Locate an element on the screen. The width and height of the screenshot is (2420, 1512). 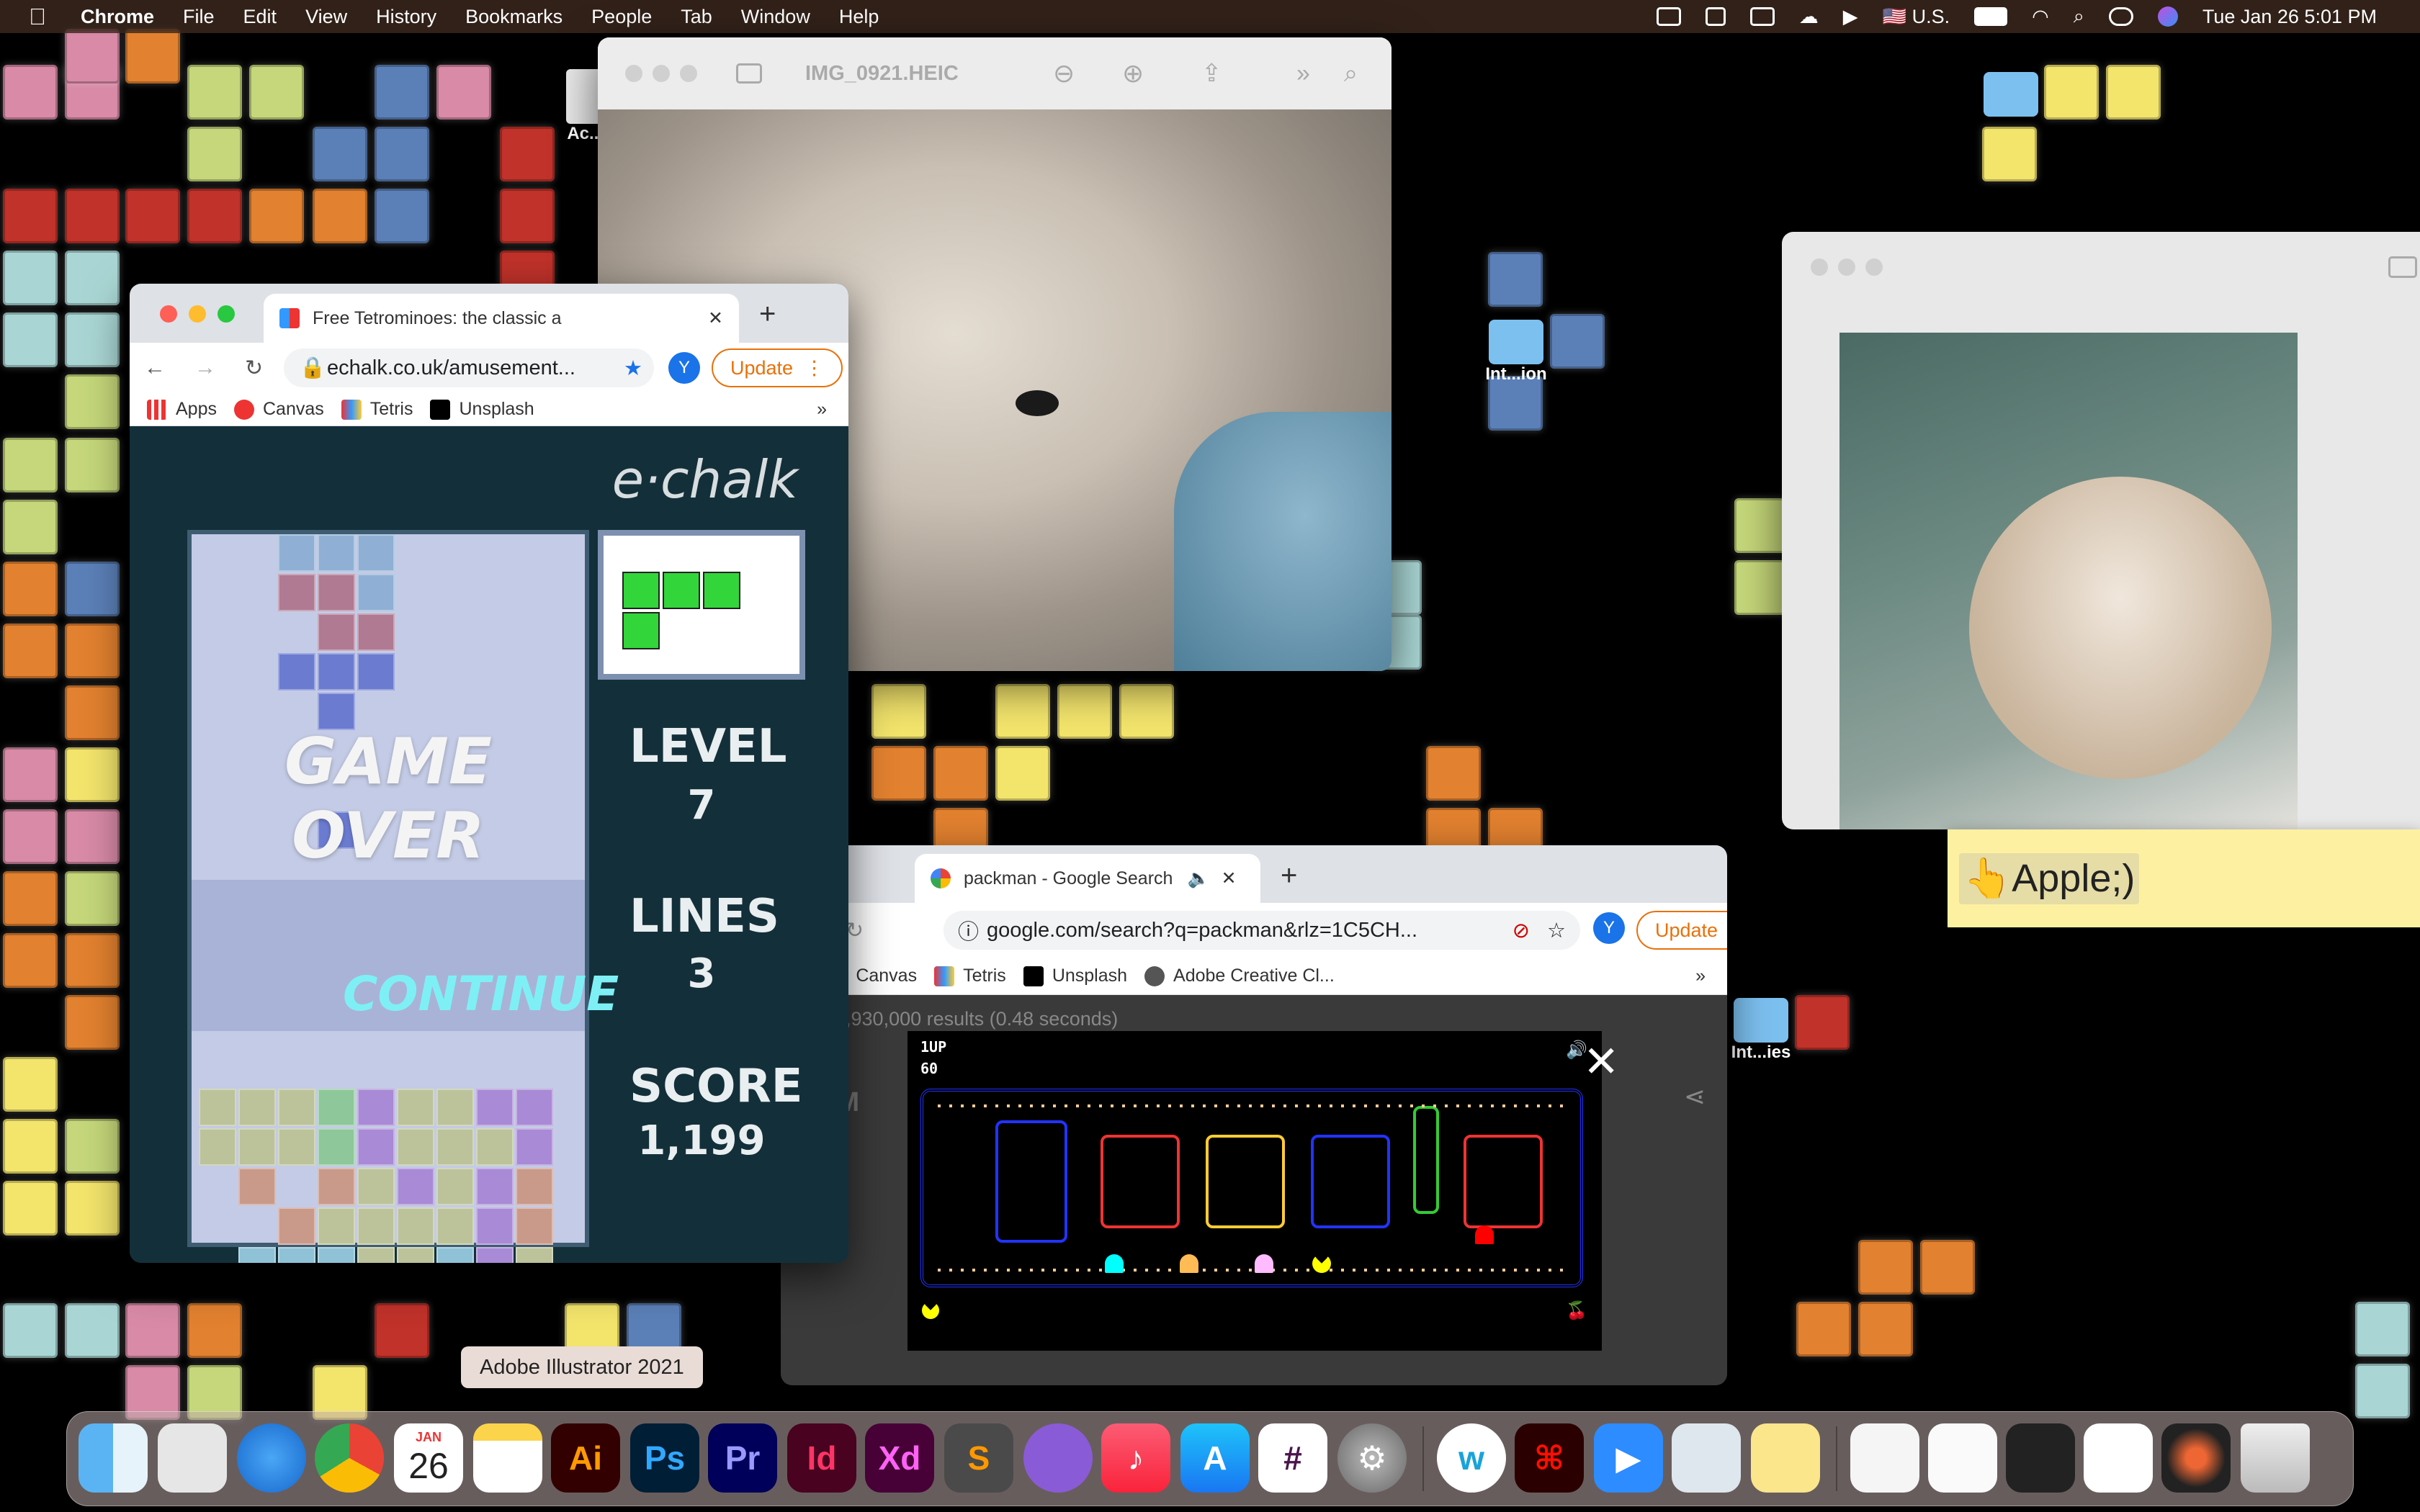
menu-bookmarks: Bookmarks is located at coordinates (514, 17).